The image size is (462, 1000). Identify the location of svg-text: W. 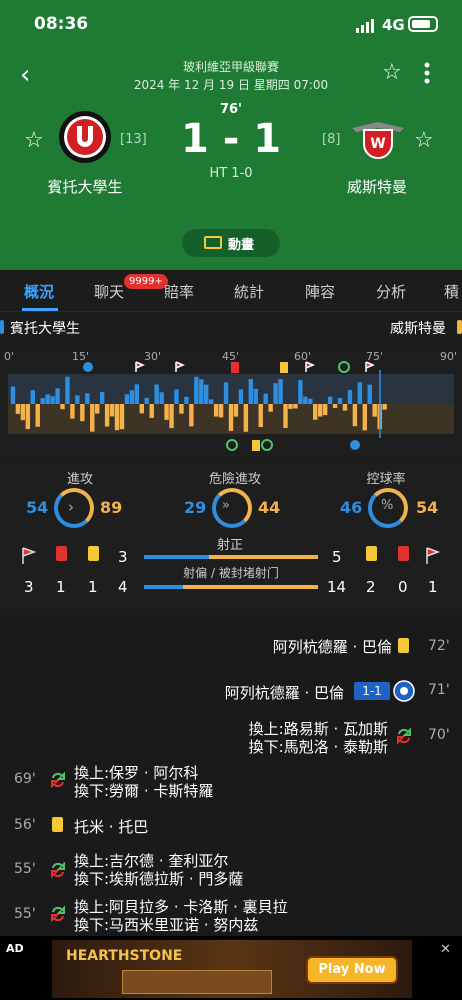
(377, 144).